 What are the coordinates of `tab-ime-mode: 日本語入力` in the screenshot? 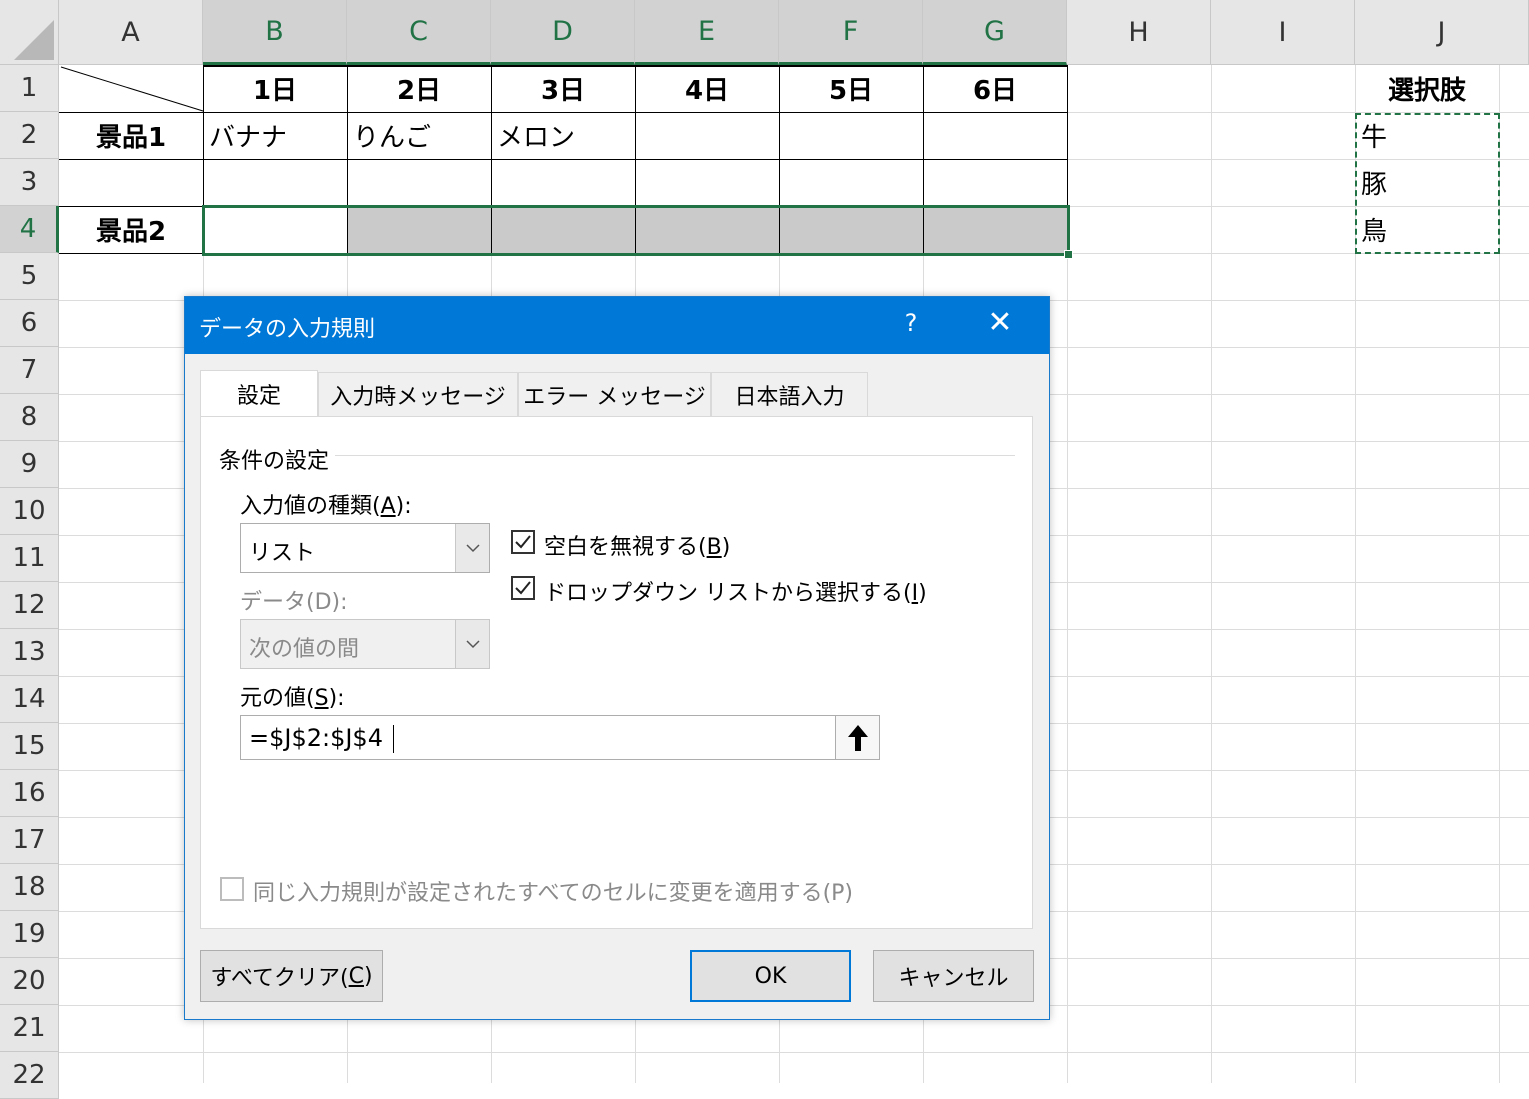 It's located at (789, 394).